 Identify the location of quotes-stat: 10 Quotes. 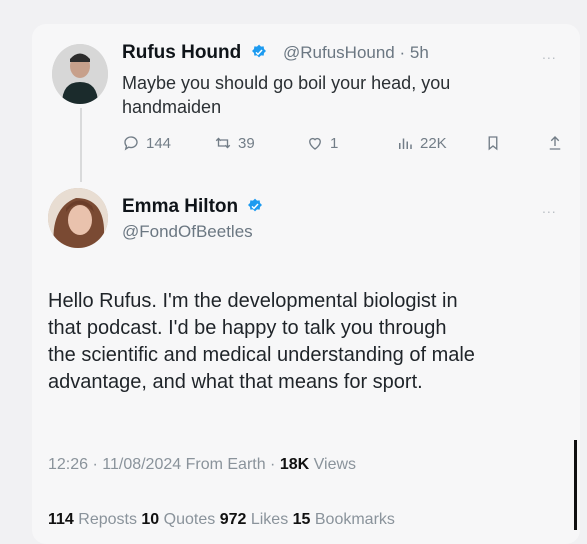
(180, 519).